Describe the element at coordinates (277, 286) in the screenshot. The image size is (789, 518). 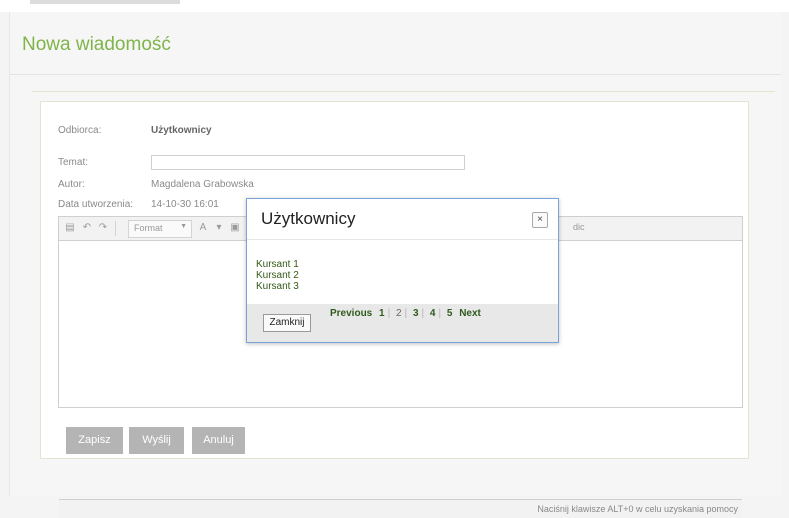
I see `list-item: Kursant 3` at that location.